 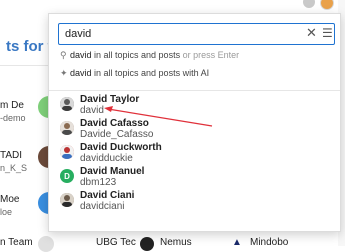 I want to click on suggestion-hint: or press Enter, so click(x=210, y=55).